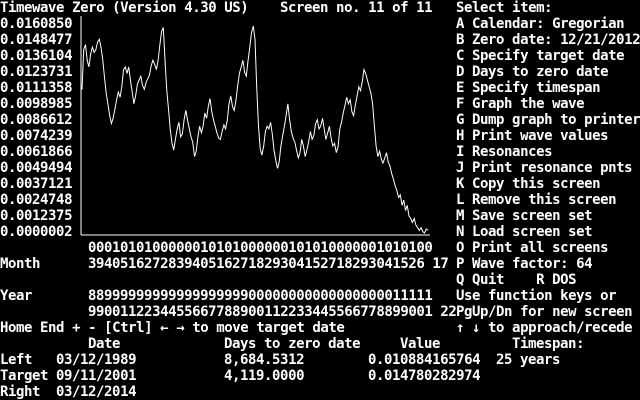 The width and height of the screenshot is (640, 400). What do you see at coordinates (24, 376) in the screenshot?
I see `row-label-target: Target` at bounding box center [24, 376].